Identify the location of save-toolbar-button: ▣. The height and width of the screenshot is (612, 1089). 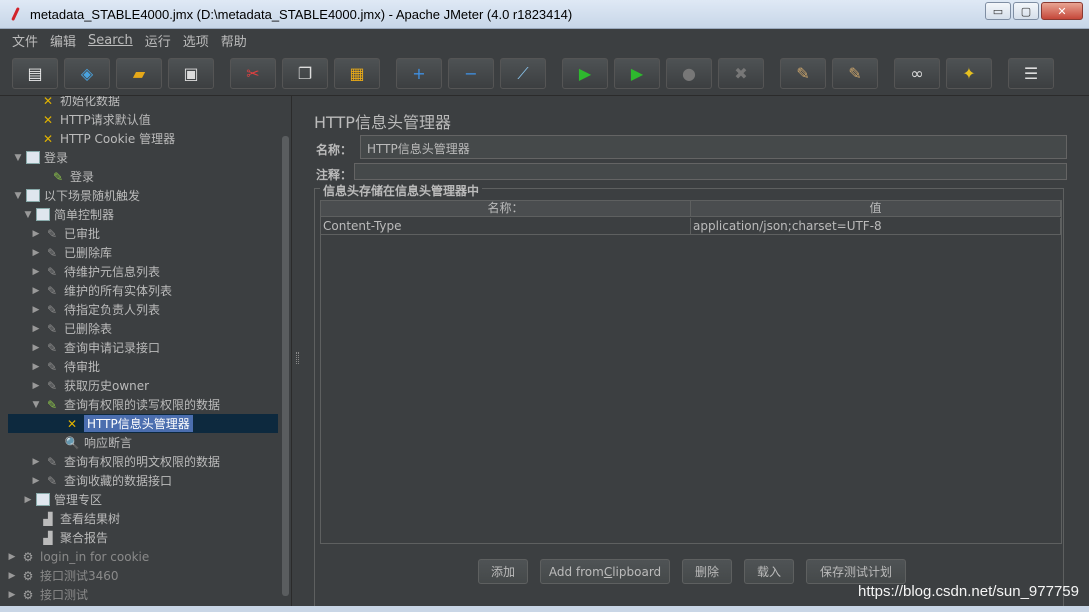
(191, 73).